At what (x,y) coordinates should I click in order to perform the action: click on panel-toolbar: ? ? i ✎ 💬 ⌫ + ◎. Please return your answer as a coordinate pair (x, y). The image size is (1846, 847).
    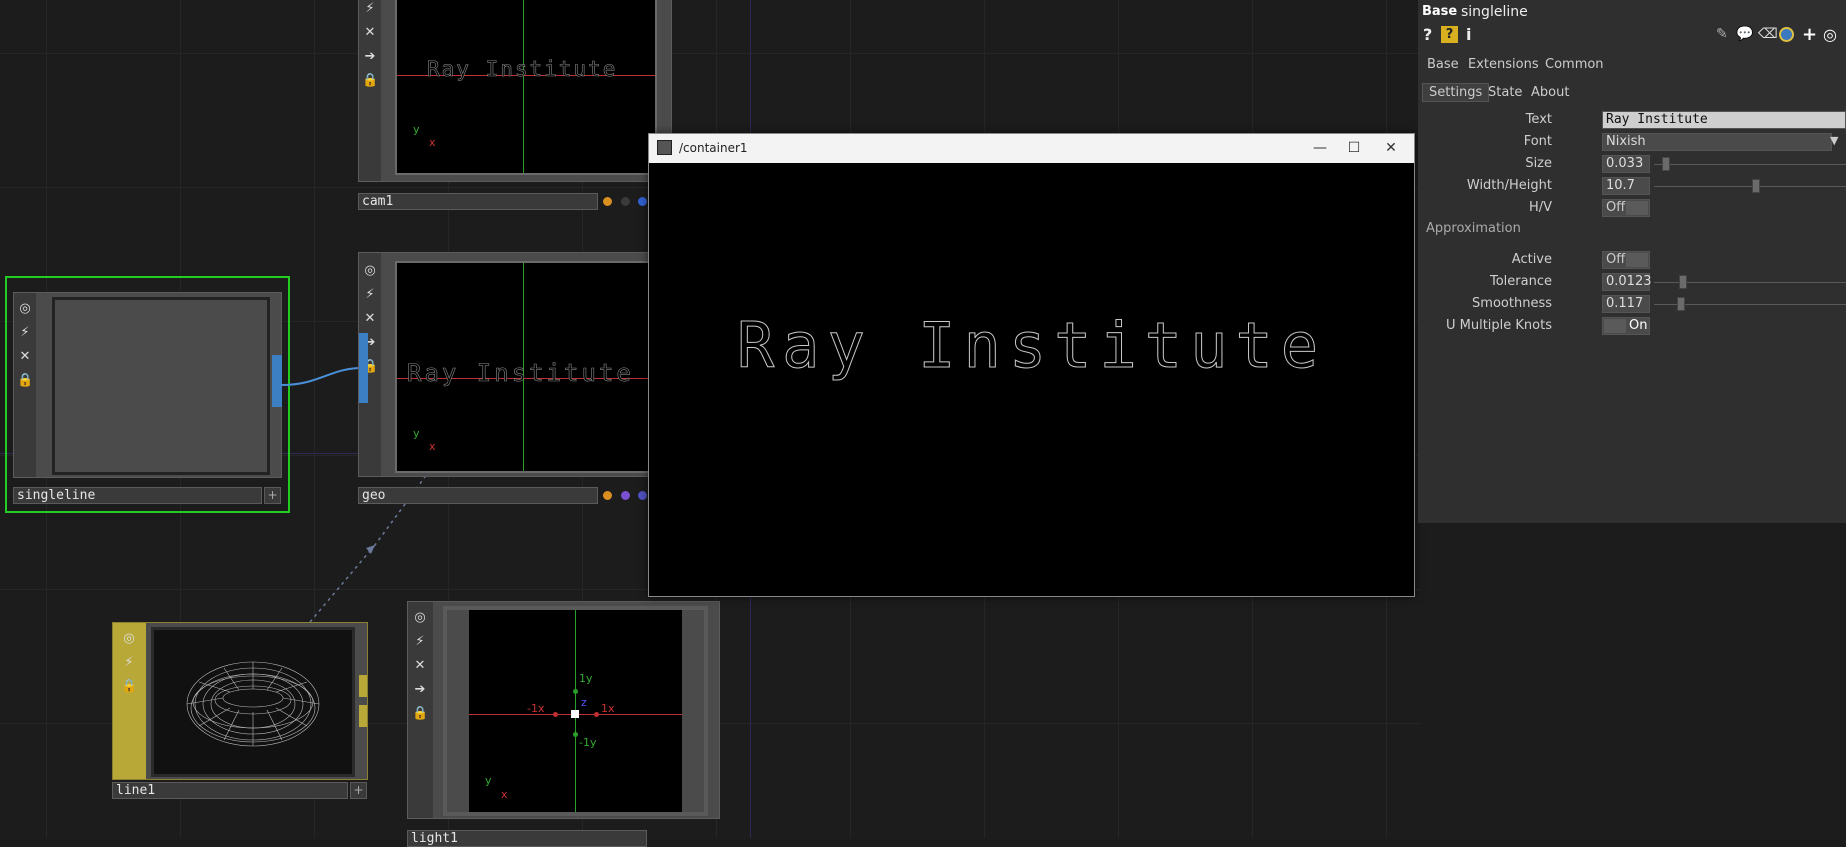
    Looking at the image, I should click on (1632, 35).